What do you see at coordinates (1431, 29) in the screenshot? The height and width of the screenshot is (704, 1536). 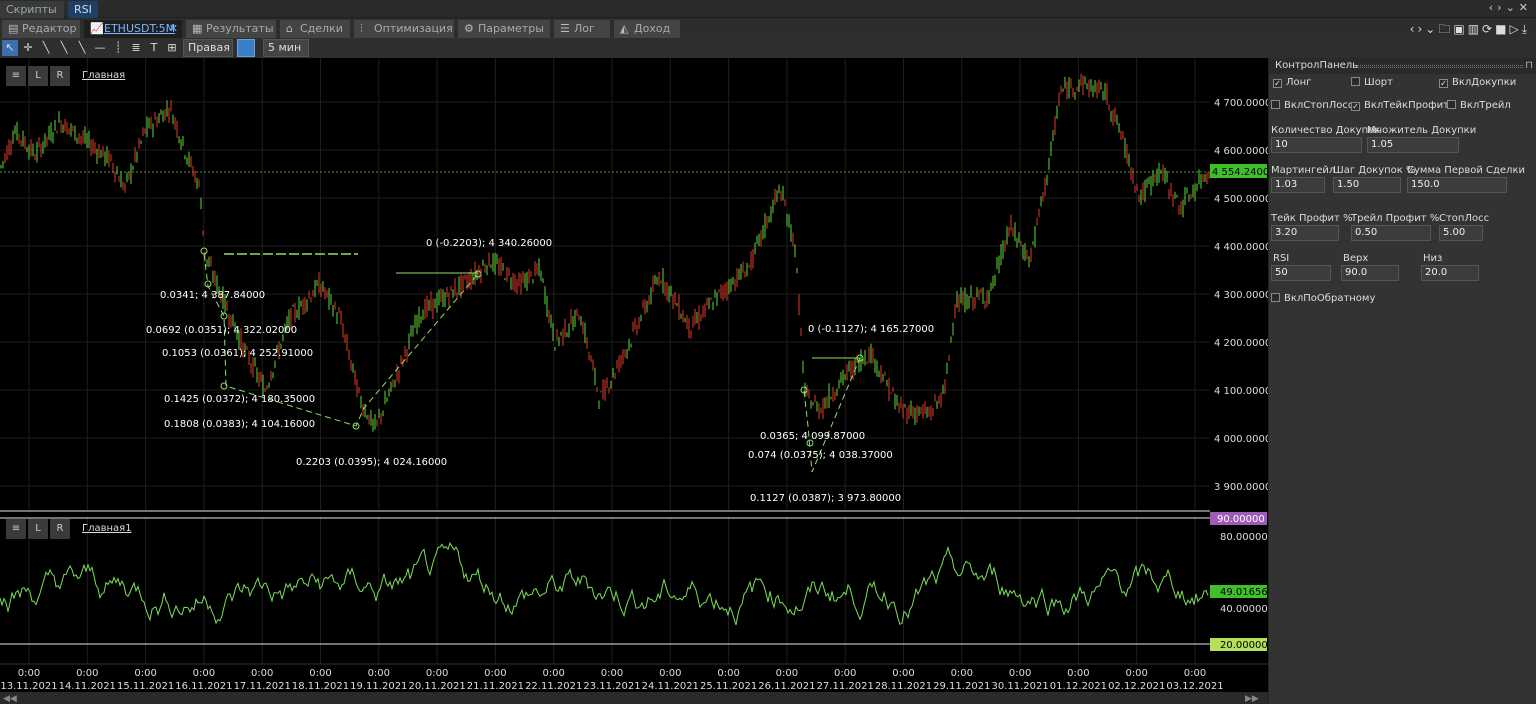 I see `dropdown-icon: ⌄` at bounding box center [1431, 29].